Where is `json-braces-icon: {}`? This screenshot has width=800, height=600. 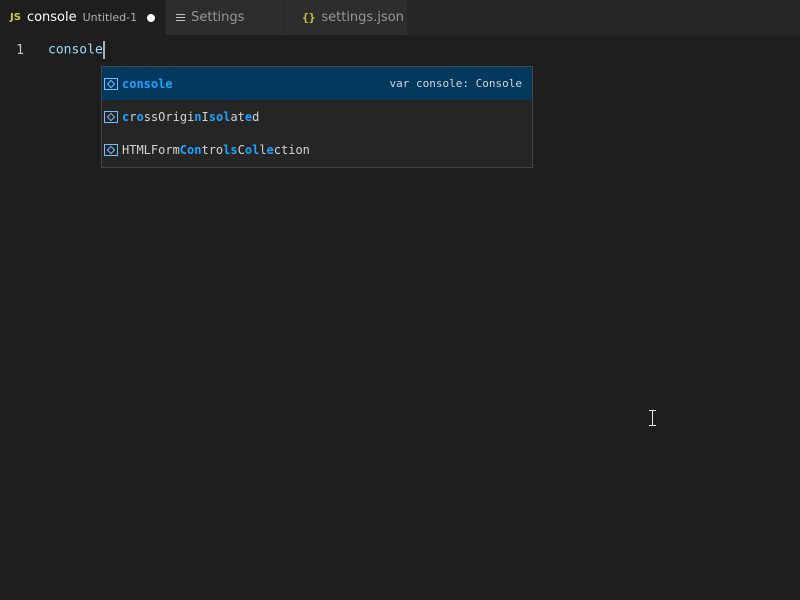
json-braces-icon: {} is located at coordinates (309, 17).